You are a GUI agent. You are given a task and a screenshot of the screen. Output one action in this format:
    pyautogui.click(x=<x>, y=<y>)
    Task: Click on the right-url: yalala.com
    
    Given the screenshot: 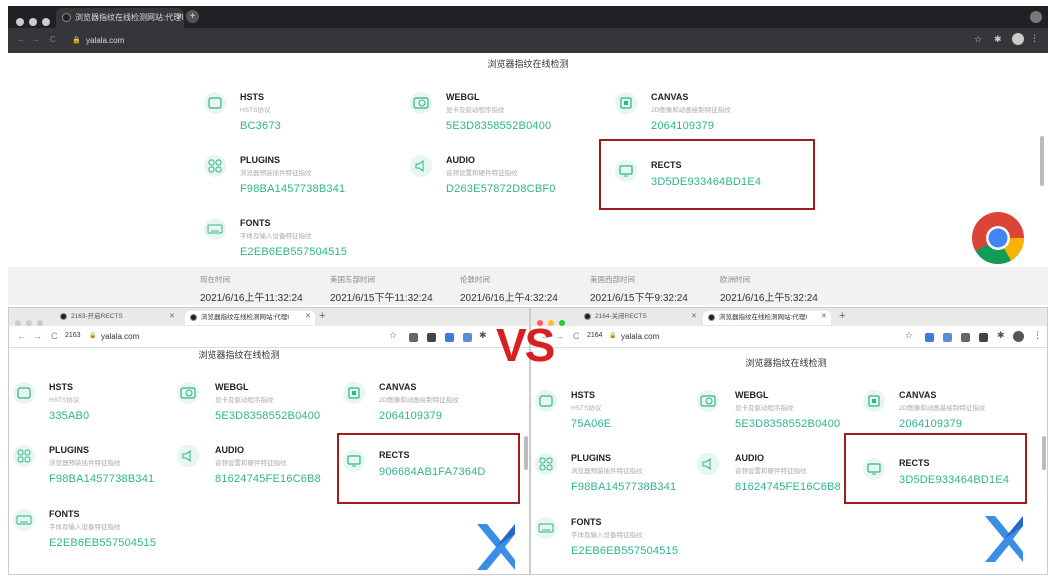 What is the action you would take?
    pyautogui.click(x=640, y=336)
    